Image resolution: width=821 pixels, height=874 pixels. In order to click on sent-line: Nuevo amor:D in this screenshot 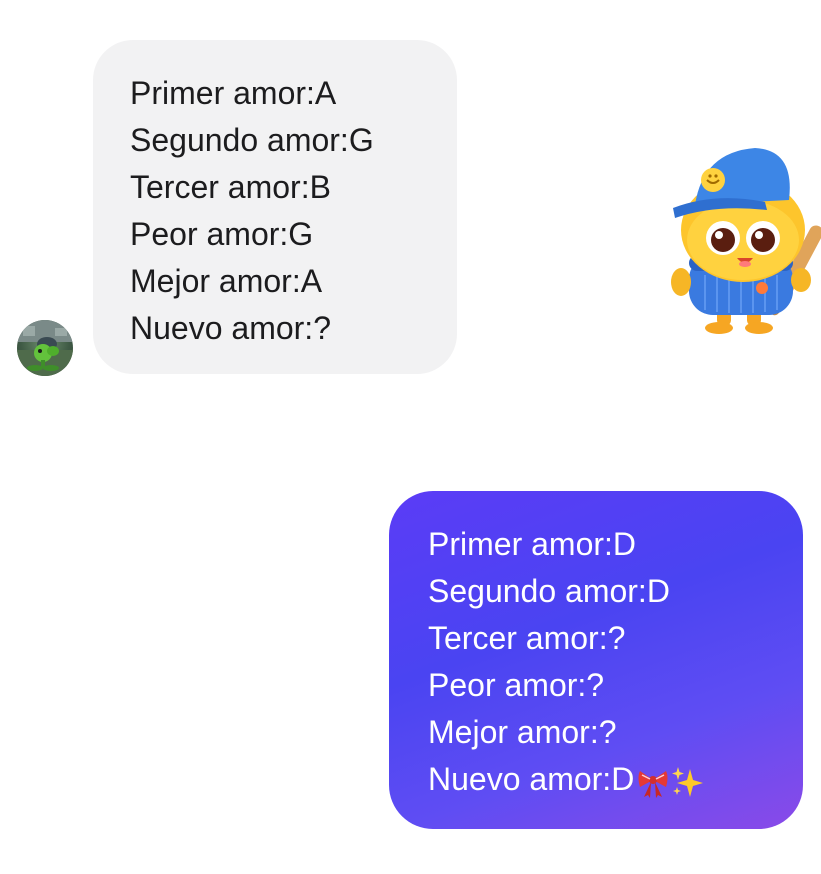, I will do `click(531, 779)`.